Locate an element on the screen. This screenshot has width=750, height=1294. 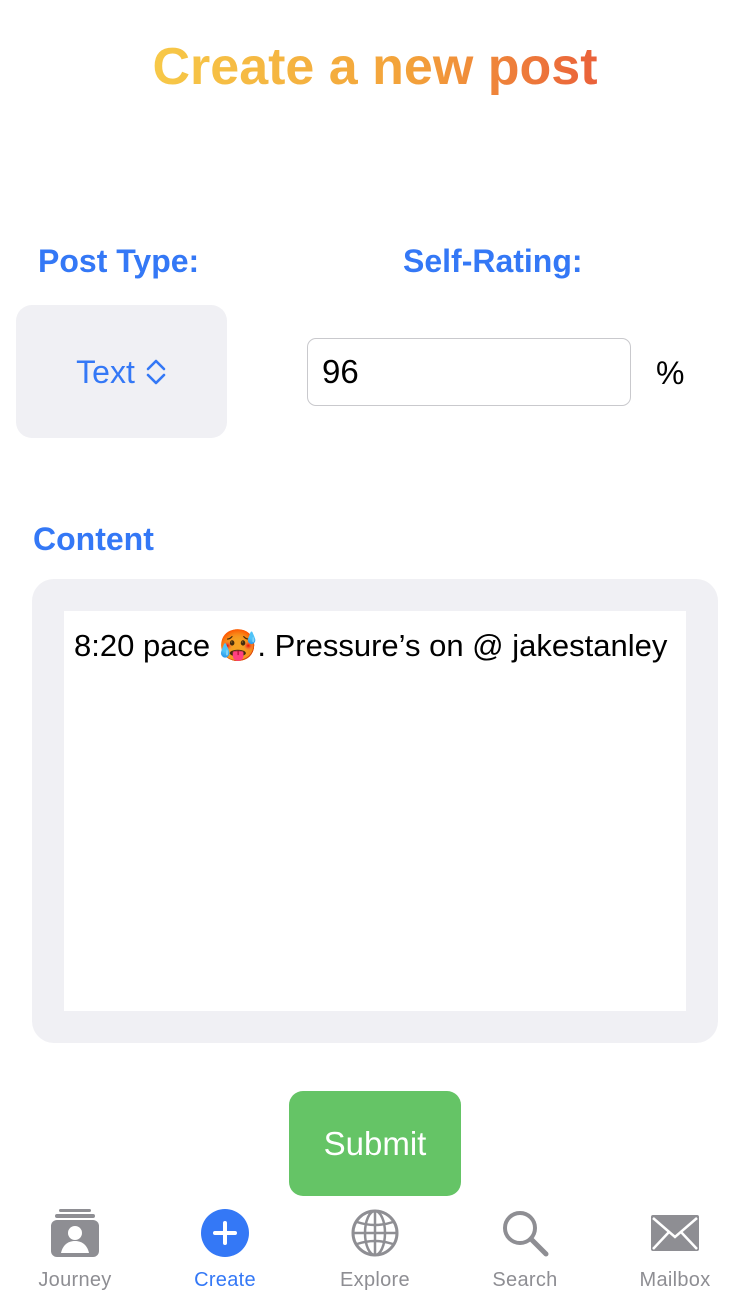
tab-create: Create is located at coordinates (225, 1247).